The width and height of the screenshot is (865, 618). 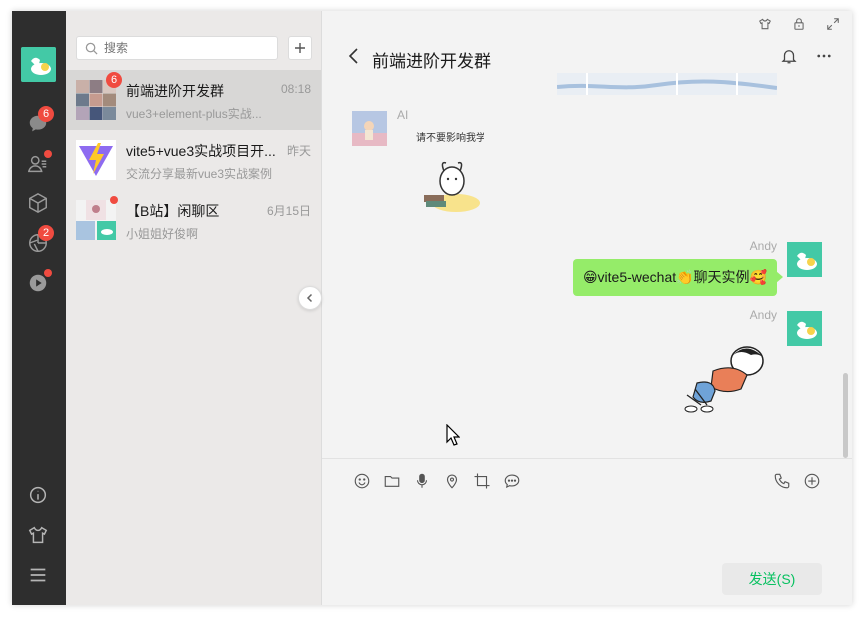 I want to click on session-time: 昨天, so click(x=298, y=151).